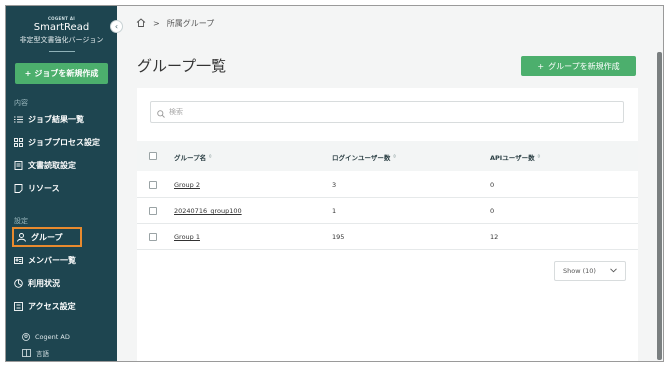  Describe the element at coordinates (187, 237) in the screenshot. I see `group-name-link: Group 1` at that location.